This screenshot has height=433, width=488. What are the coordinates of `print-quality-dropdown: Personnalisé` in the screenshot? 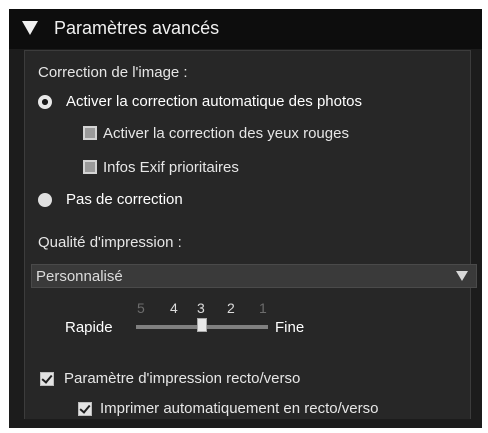 It's located at (254, 276).